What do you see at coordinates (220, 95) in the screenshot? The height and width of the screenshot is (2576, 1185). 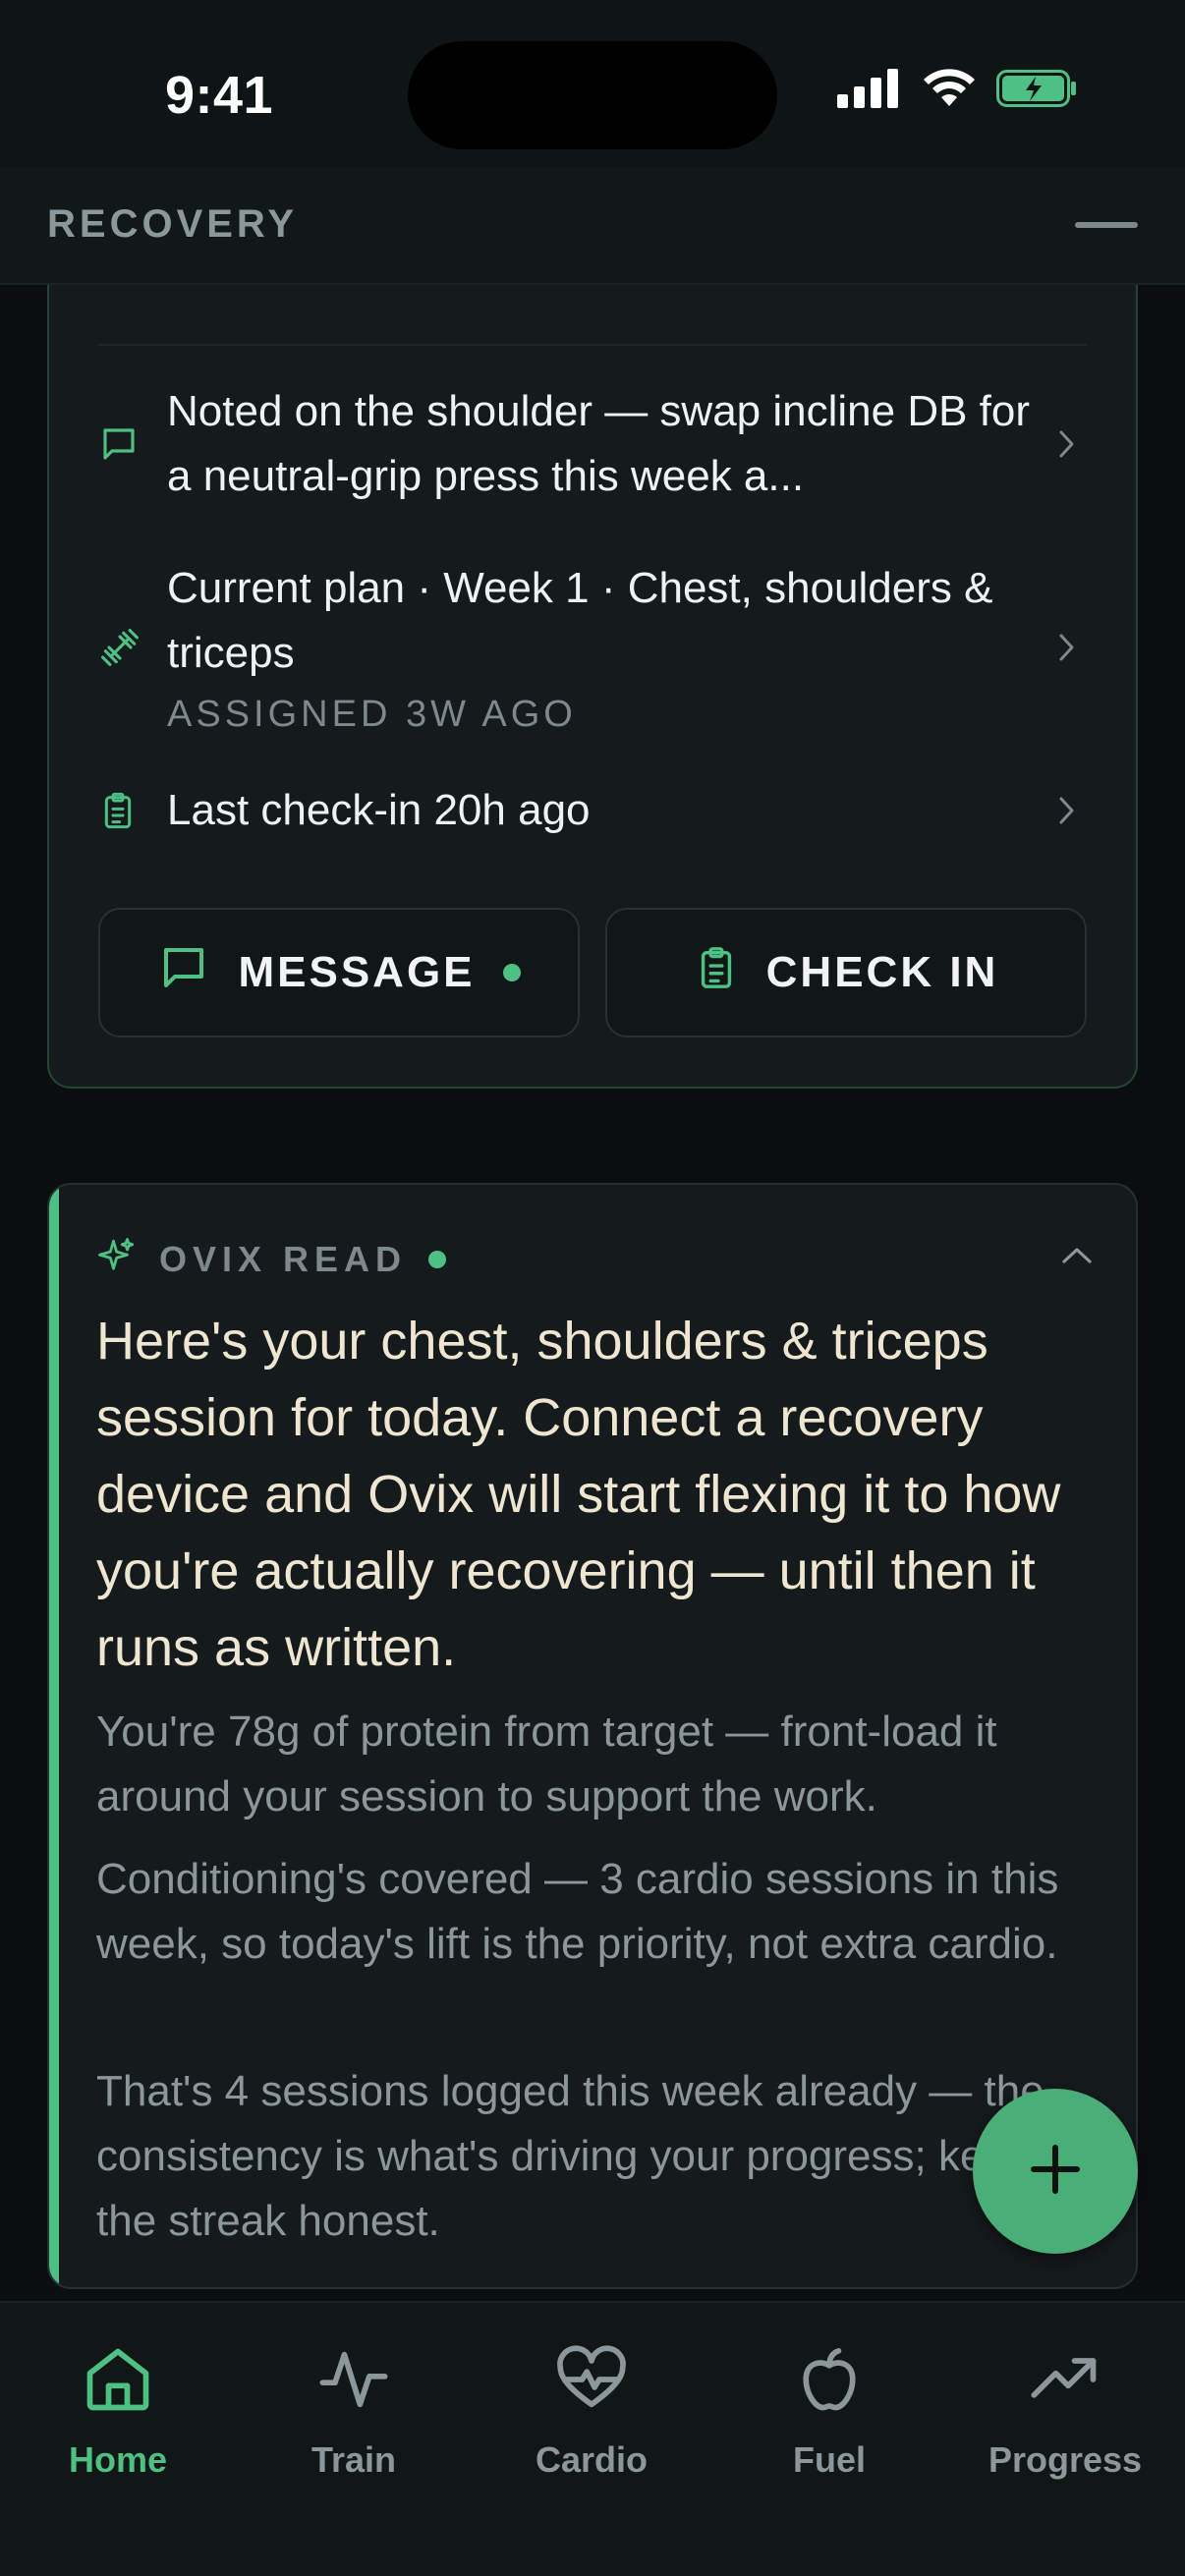 I see `status-time: 9:41` at bounding box center [220, 95].